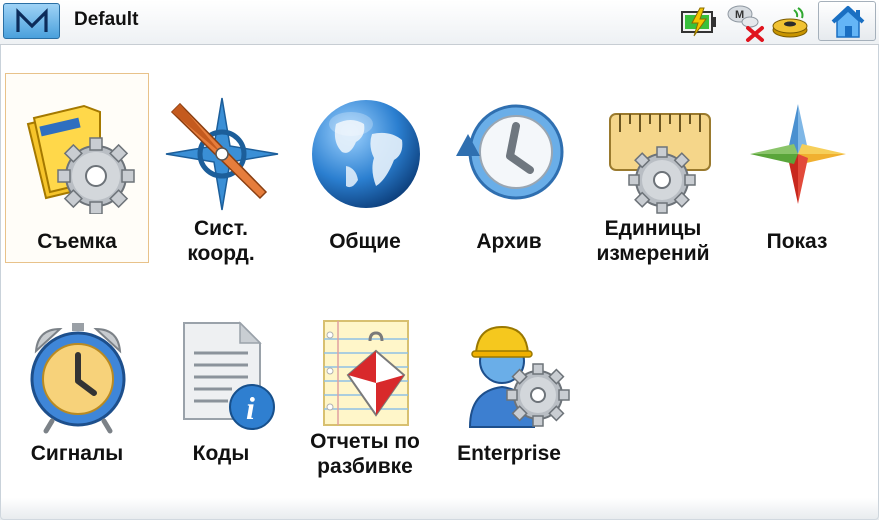 The width and height of the screenshot is (879, 520). I want to click on tile-enterprise: Enterprise, so click(509, 395).